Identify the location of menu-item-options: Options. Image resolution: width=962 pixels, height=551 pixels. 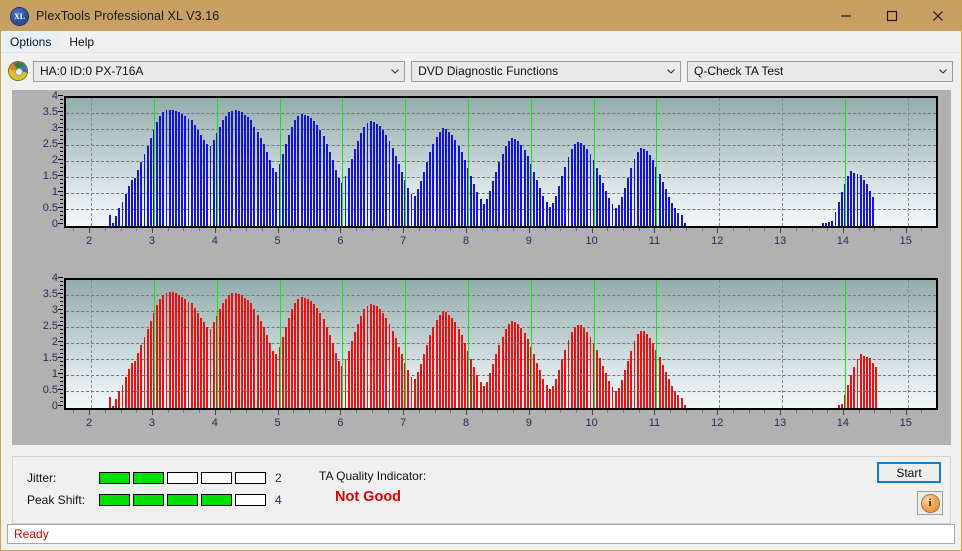
(31, 41).